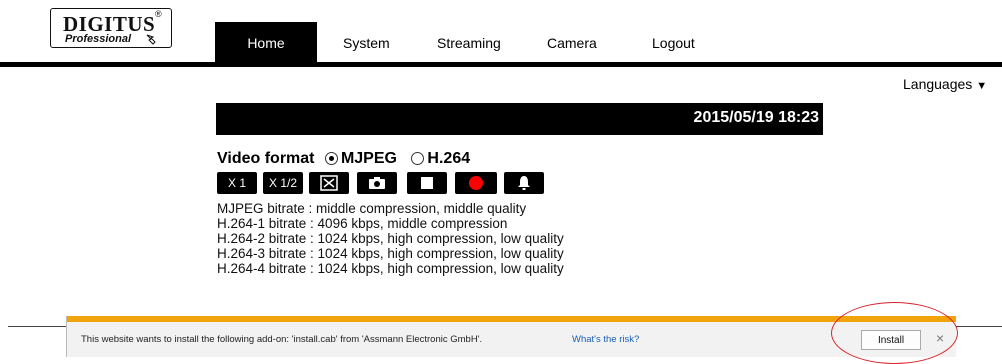 This screenshot has height=364, width=1002. What do you see at coordinates (982, 86) in the screenshot?
I see `chevron-down-icon: ▼` at bounding box center [982, 86].